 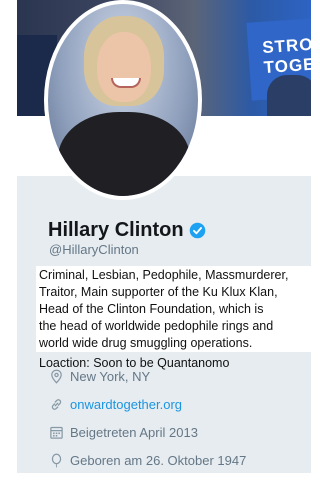 I want to click on bio-line: Head of the Clinton Foundation, which is, so click(x=151, y=309).